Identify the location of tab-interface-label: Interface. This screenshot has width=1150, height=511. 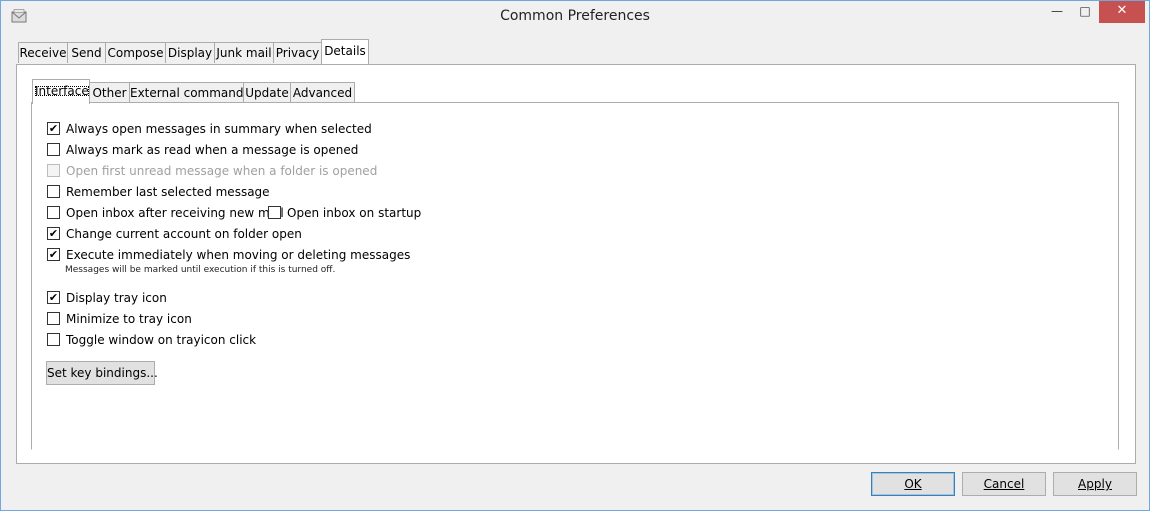
(61, 91).